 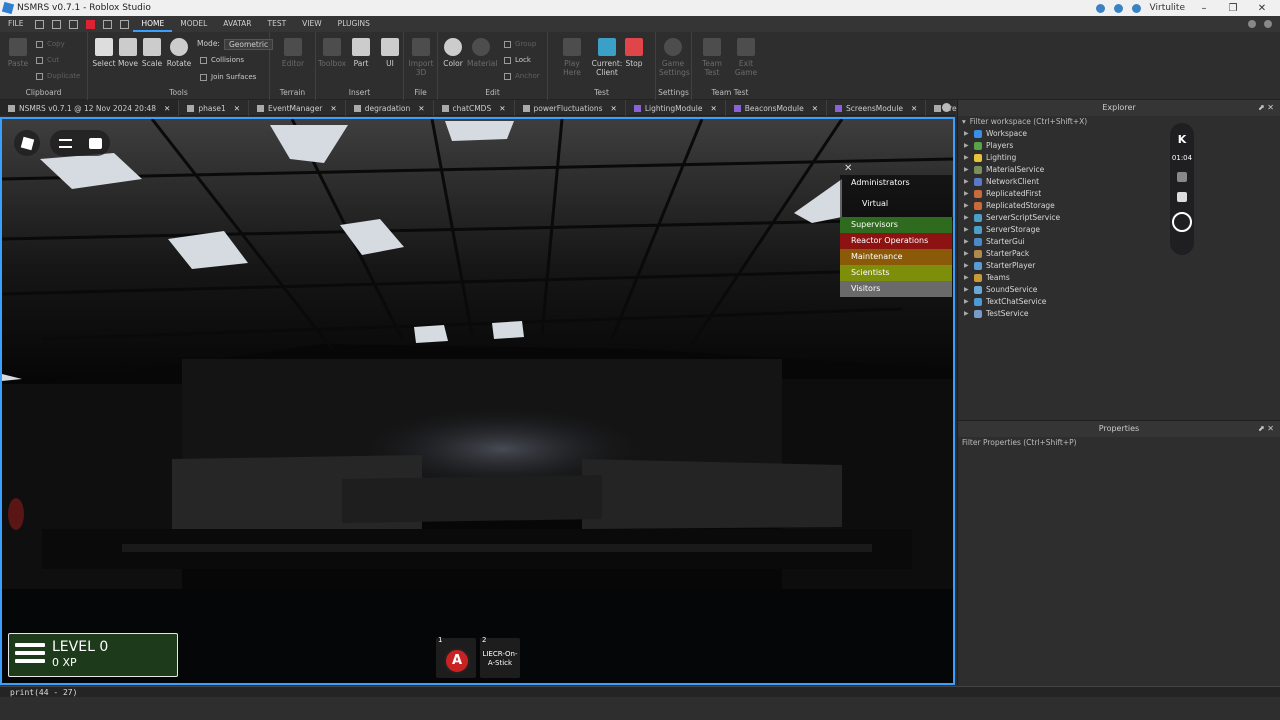 What do you see at coordinates (293, 53) in the screenshot?
I see `terrain-editor-button: Editor` at bounding box center [293, 53].